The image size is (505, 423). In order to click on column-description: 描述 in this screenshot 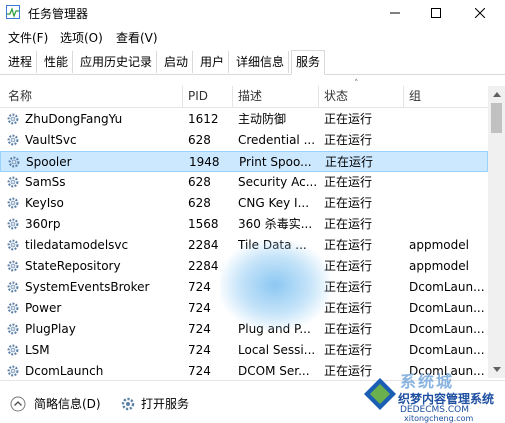, I will do `click(275, 96)`.